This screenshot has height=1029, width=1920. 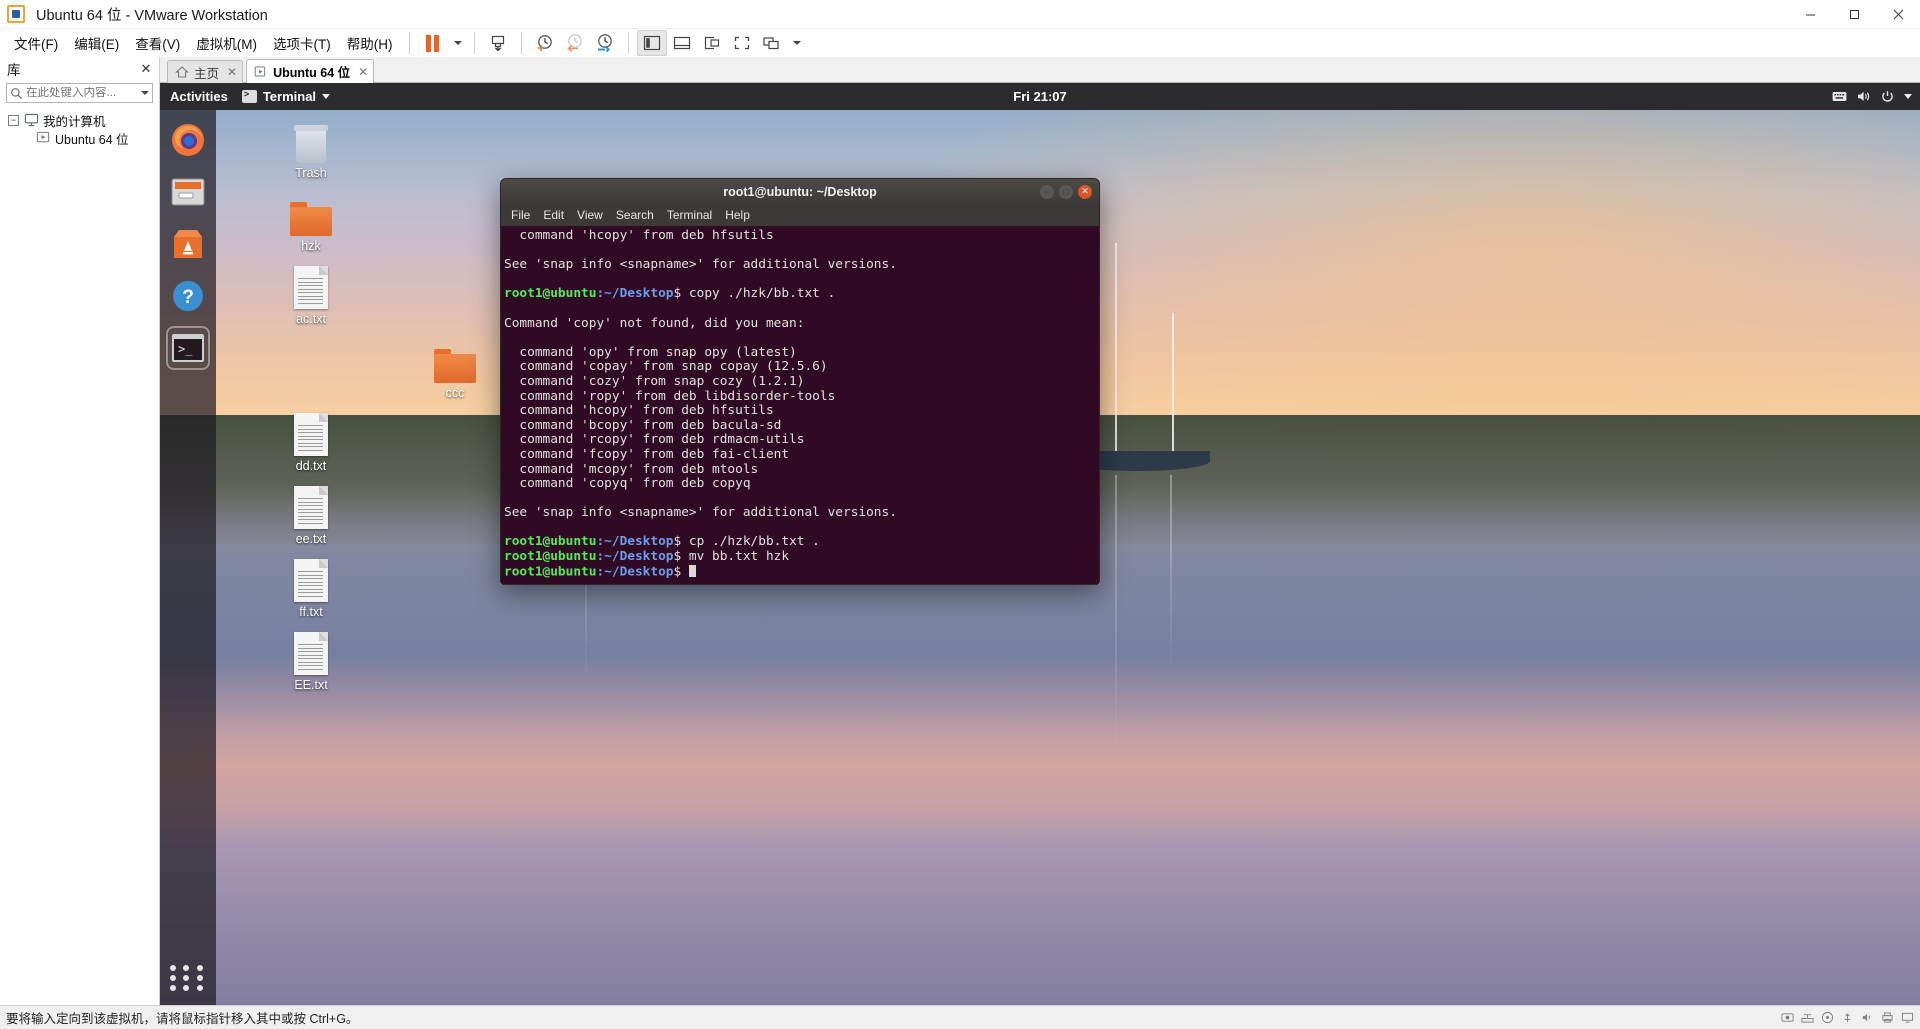 What do you see at coordinates (311, 514) in the screenshot?
I see `desktop-icon-ee-txt: ee.txt` at bounding box center [311, 514].